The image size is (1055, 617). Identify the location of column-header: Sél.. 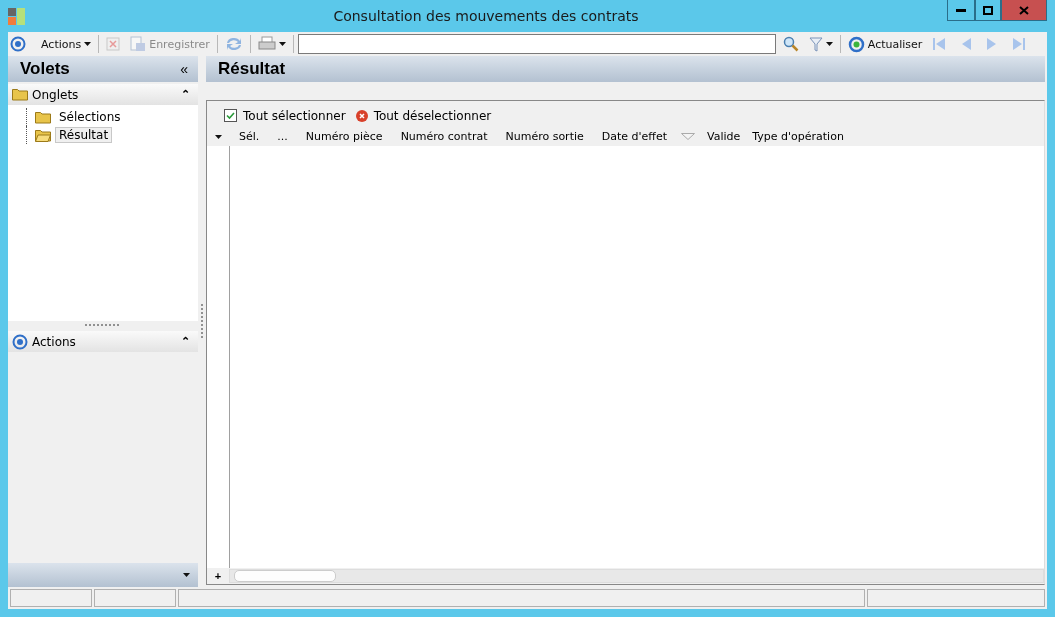
(249, 136).